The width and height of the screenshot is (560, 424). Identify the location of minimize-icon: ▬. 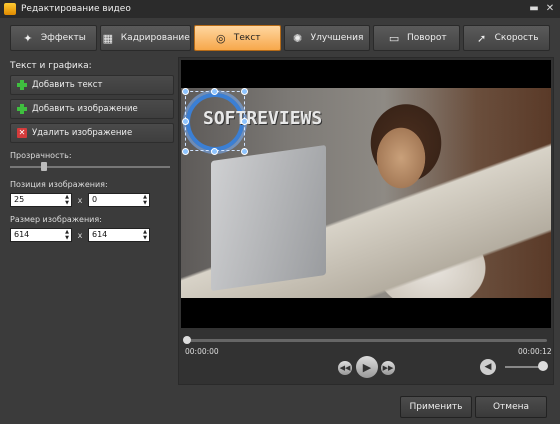
(534, 9).